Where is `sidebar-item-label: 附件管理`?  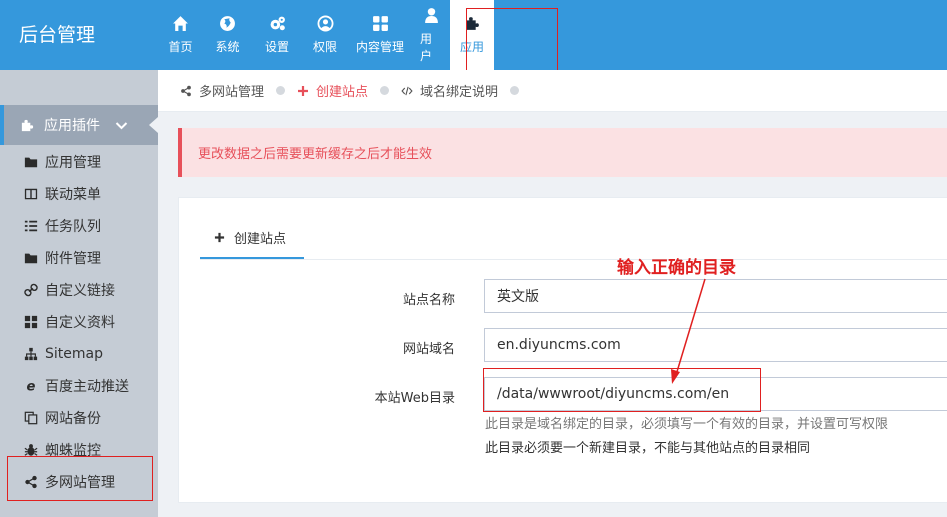 sidebar-item-label: 附件管理 is located at coordinates (73, 259).